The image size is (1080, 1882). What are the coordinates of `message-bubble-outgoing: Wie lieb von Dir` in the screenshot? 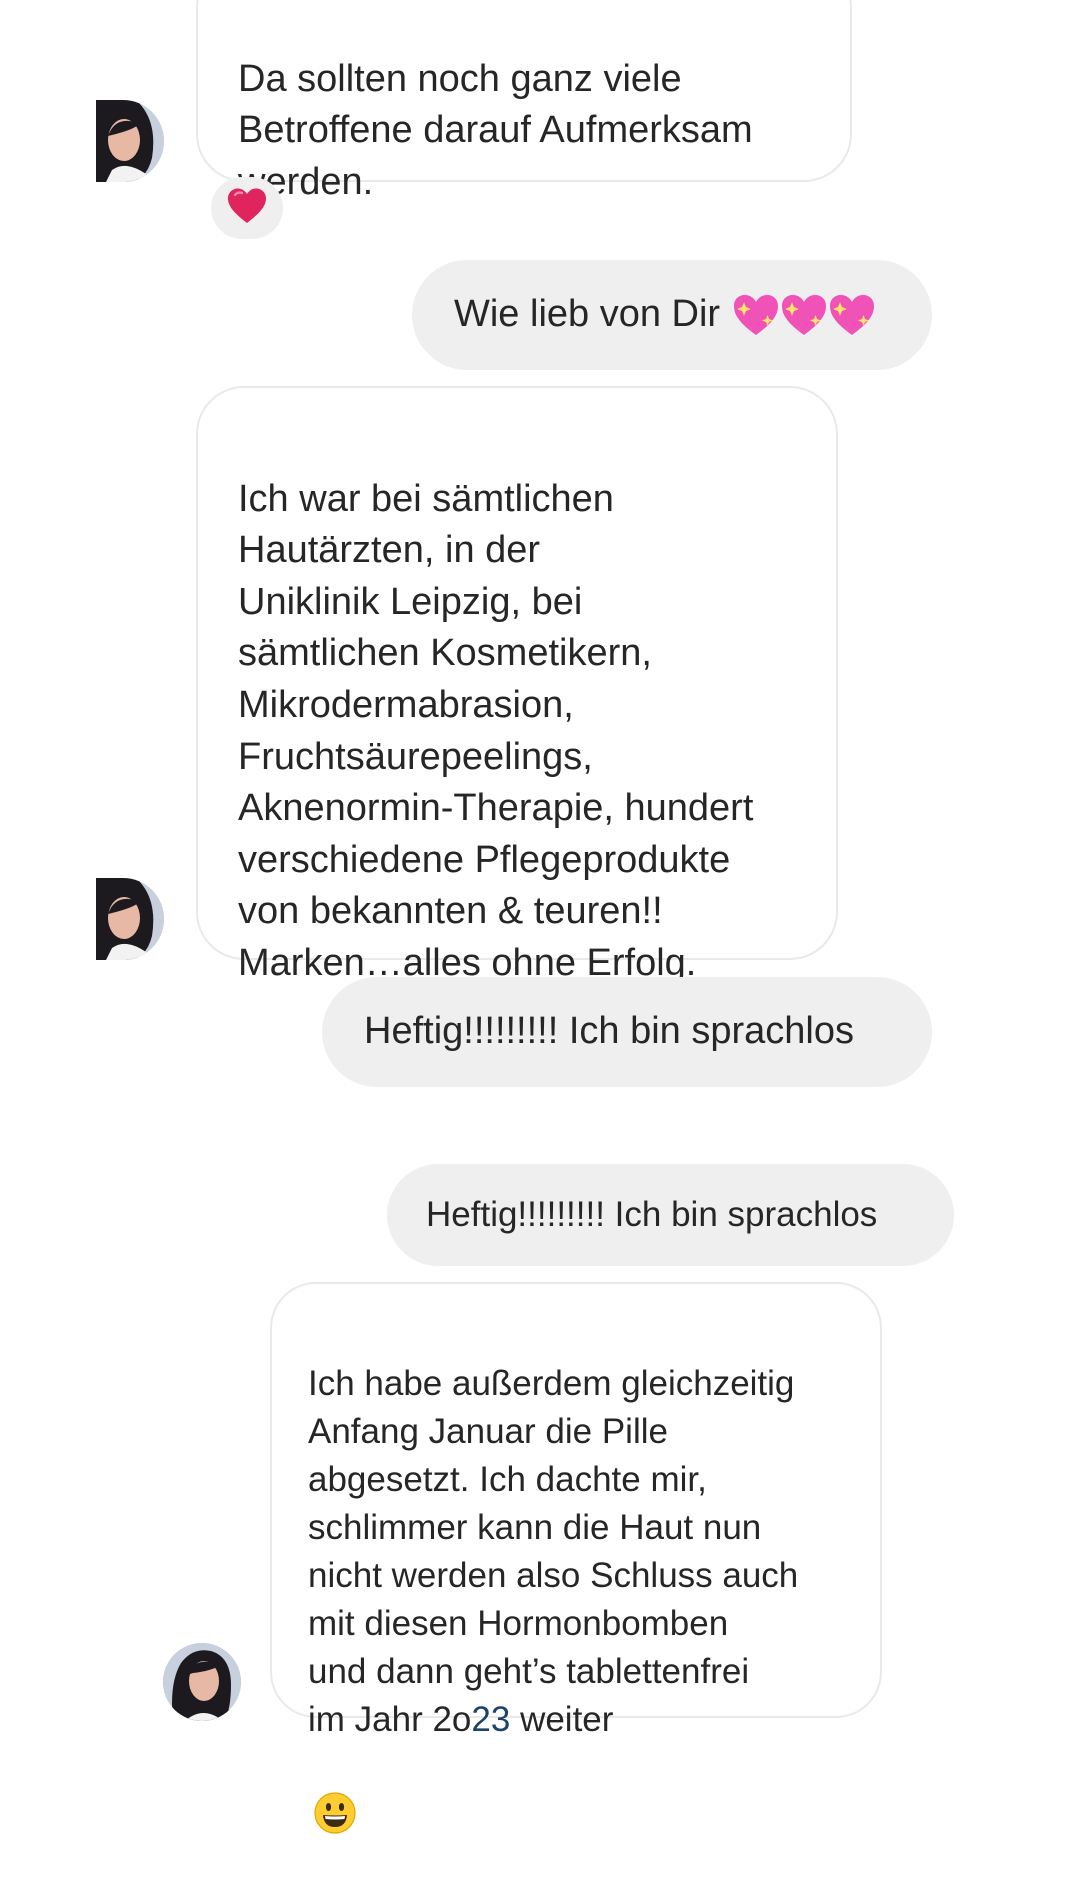 It's located at (672, 315).